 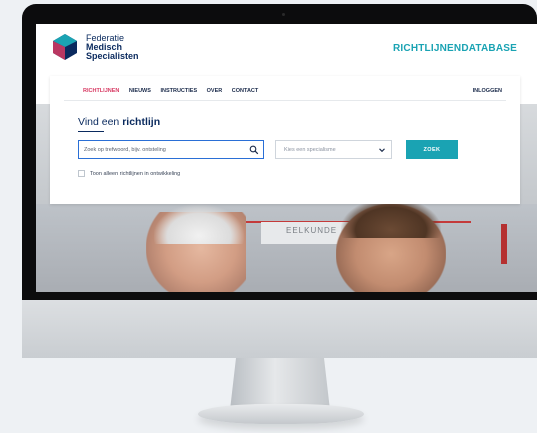 What do you see at coordinates (141, 122) in the screenshot?
I see `search-title-bold: richtlijn` at bounding box center [141, 122].